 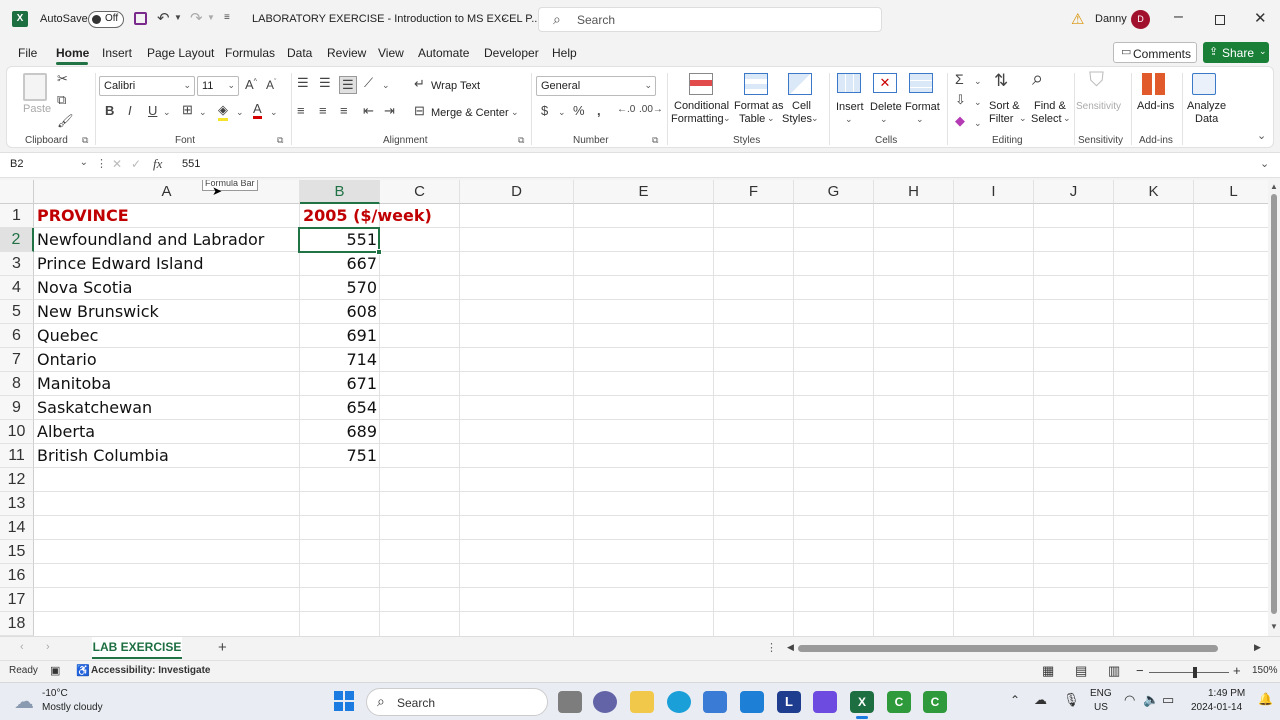 I want to click on cell-a8: Manitoba, so click(x=74, y=384).